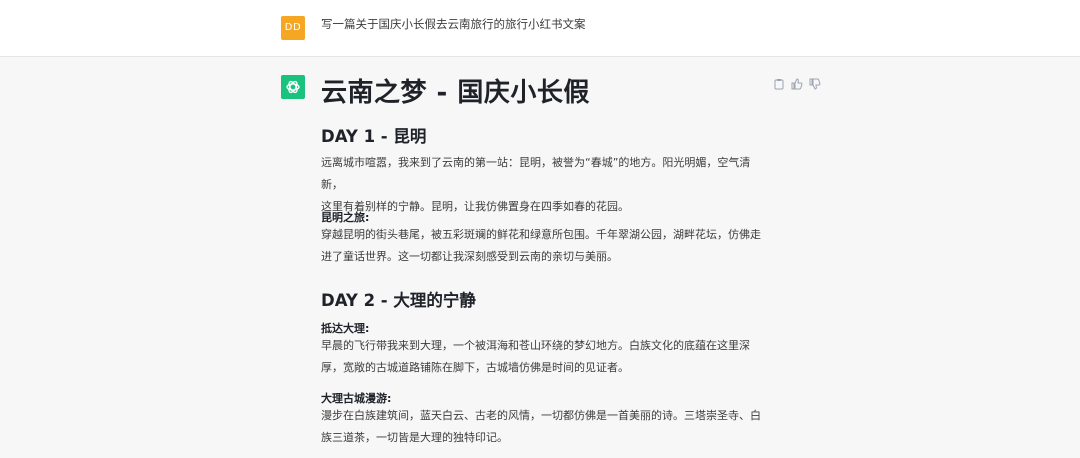  I want to click on day2-sub1-line1: 早晨的飞行带我来到大理，一个被洱海和苍山环绕的梦幻地方。白族文化的底蕴在这里深, so click(535, 345).